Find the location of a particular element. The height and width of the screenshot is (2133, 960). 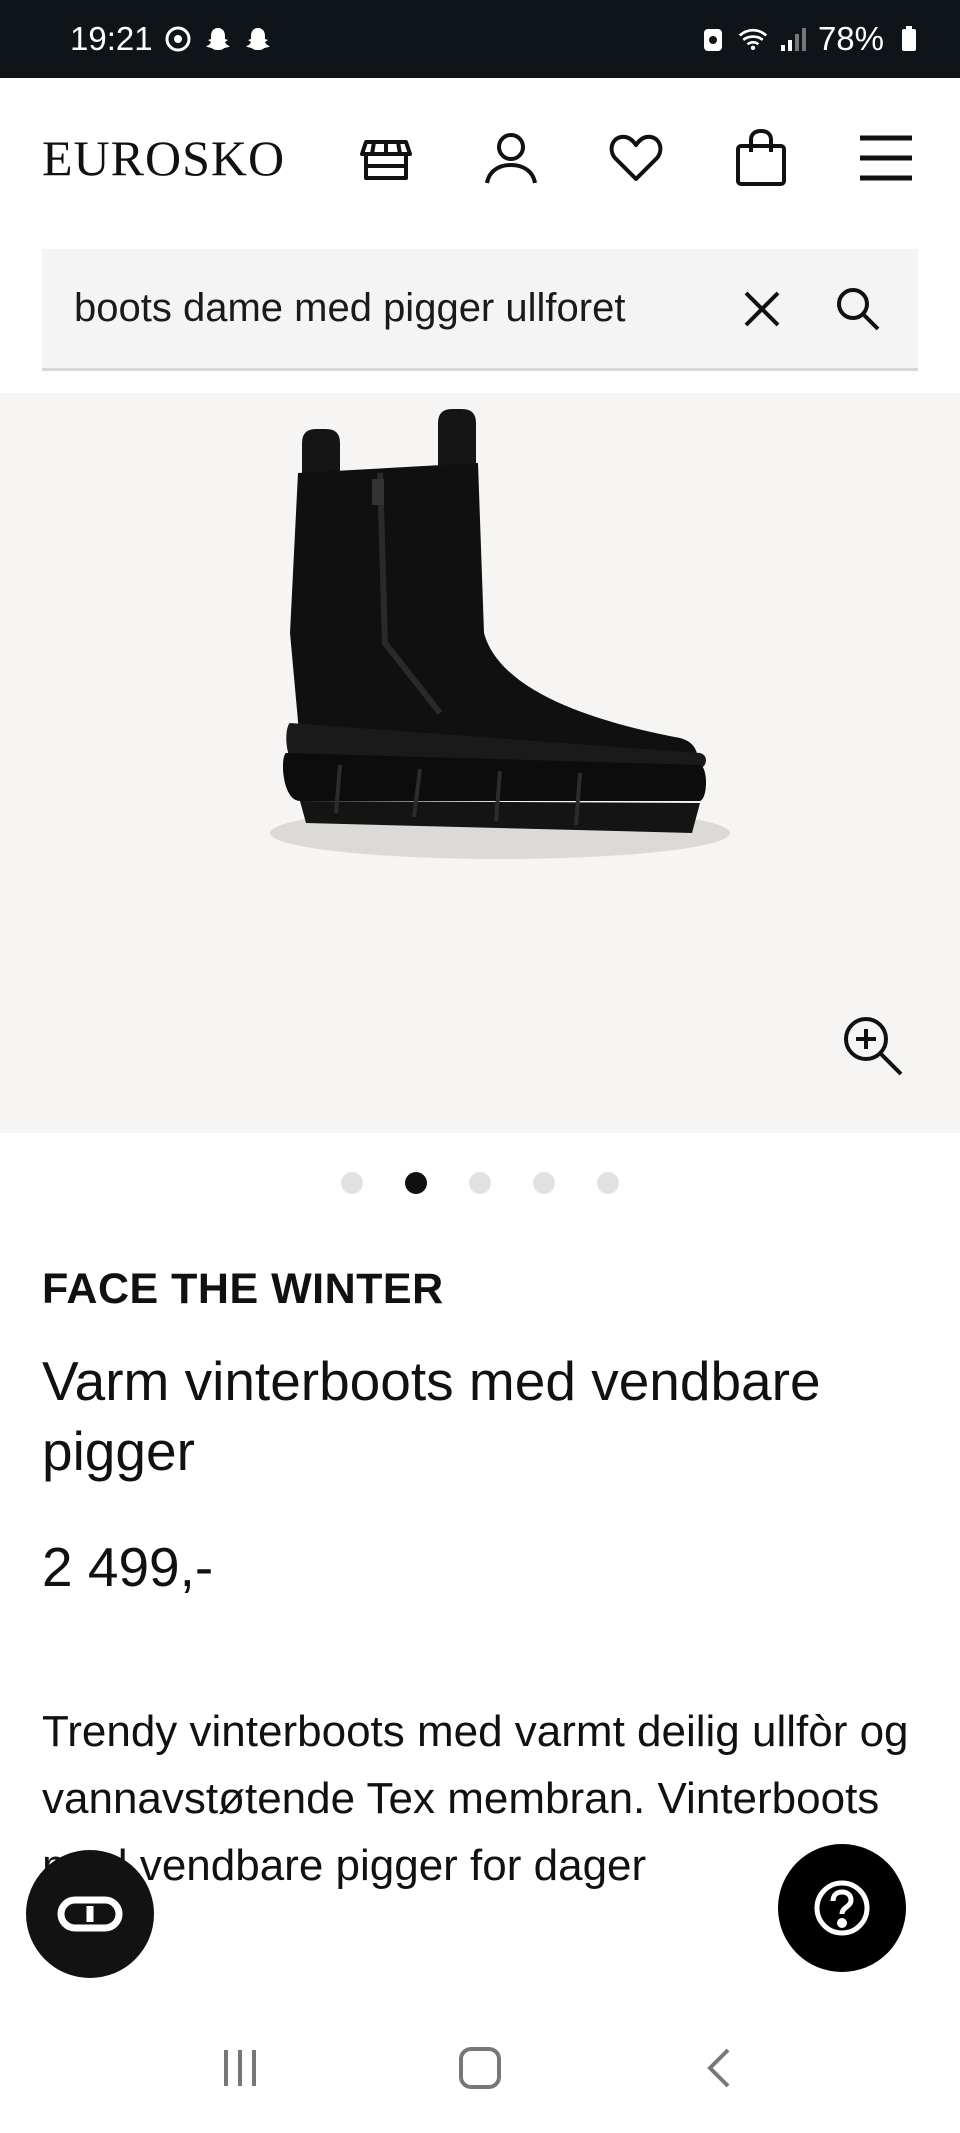

status-time: 19:21 is located at coordinates (111, 38).